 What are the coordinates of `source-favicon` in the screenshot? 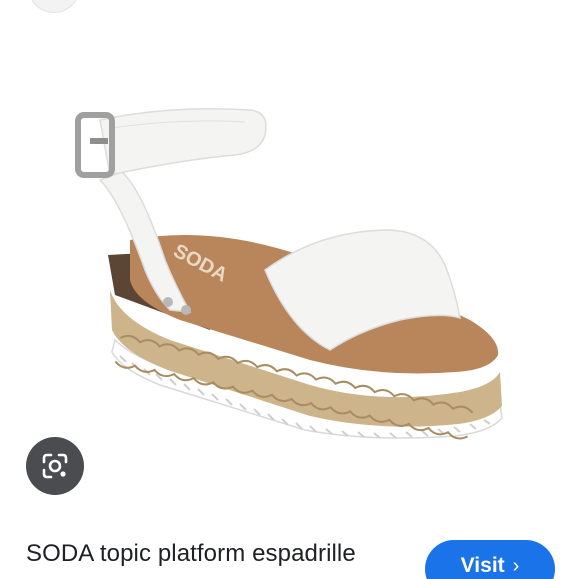 It's located at (54, 6).